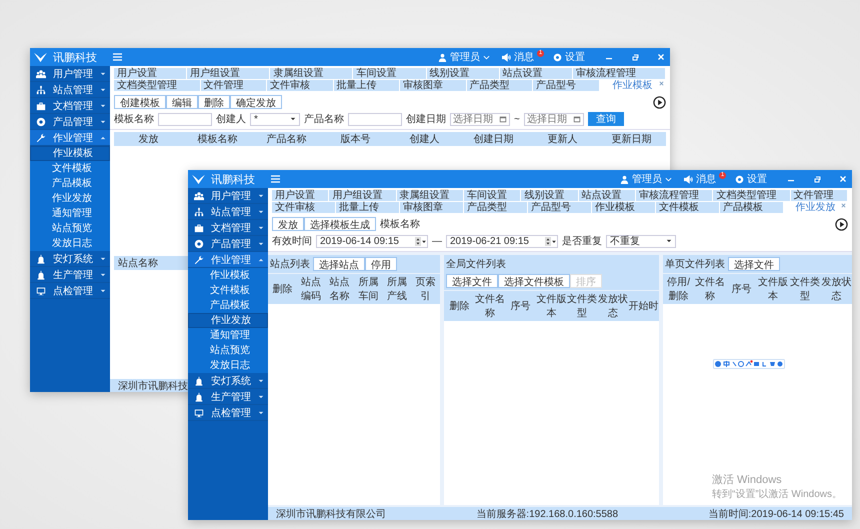  I want to click on sidebar-item: 点检管理, so click(70, 291).